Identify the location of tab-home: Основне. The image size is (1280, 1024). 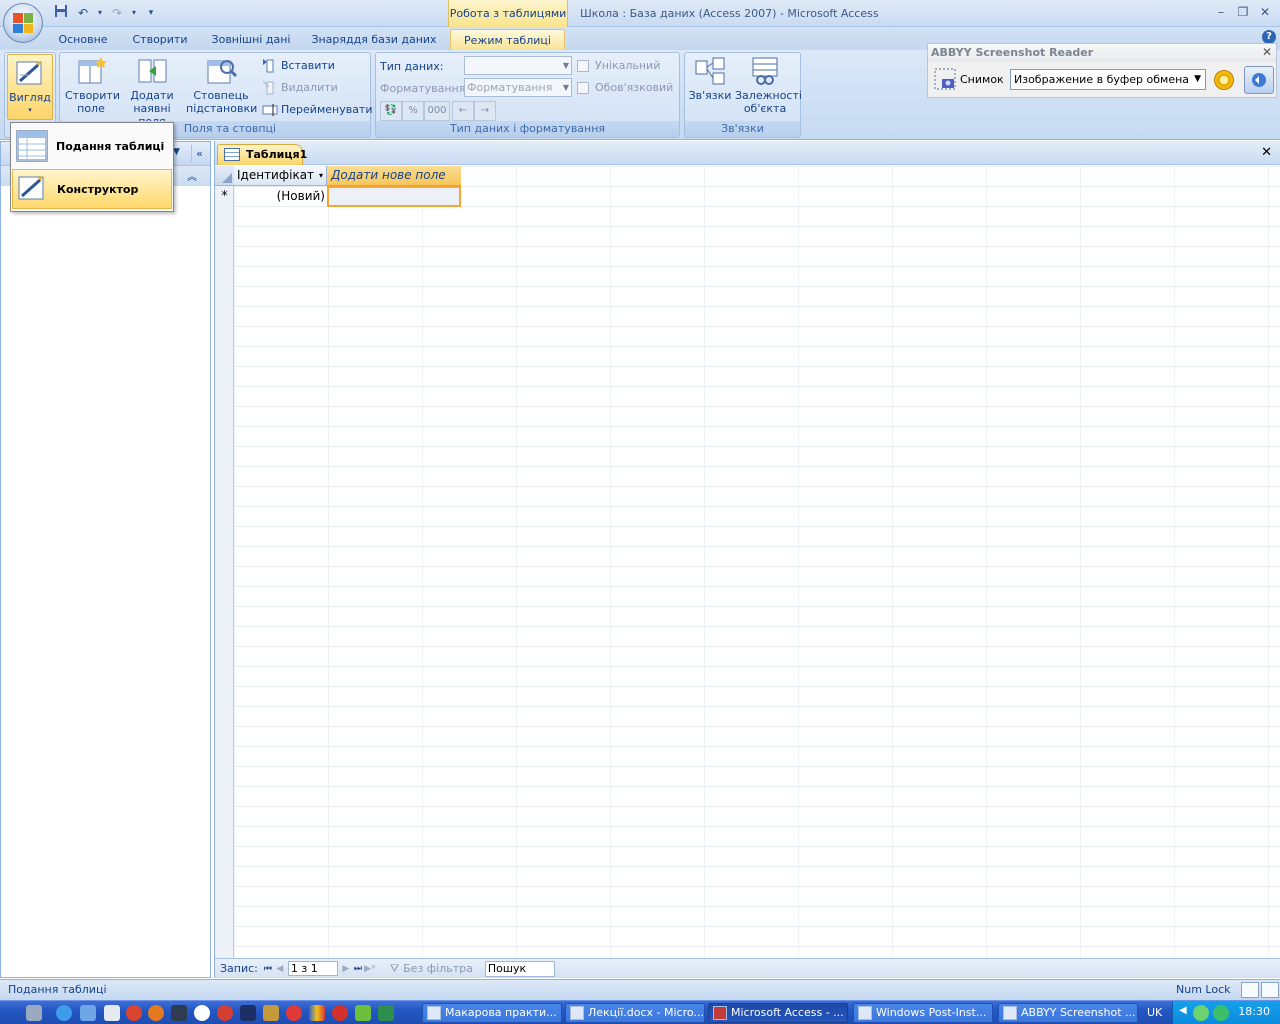
(83, 39).